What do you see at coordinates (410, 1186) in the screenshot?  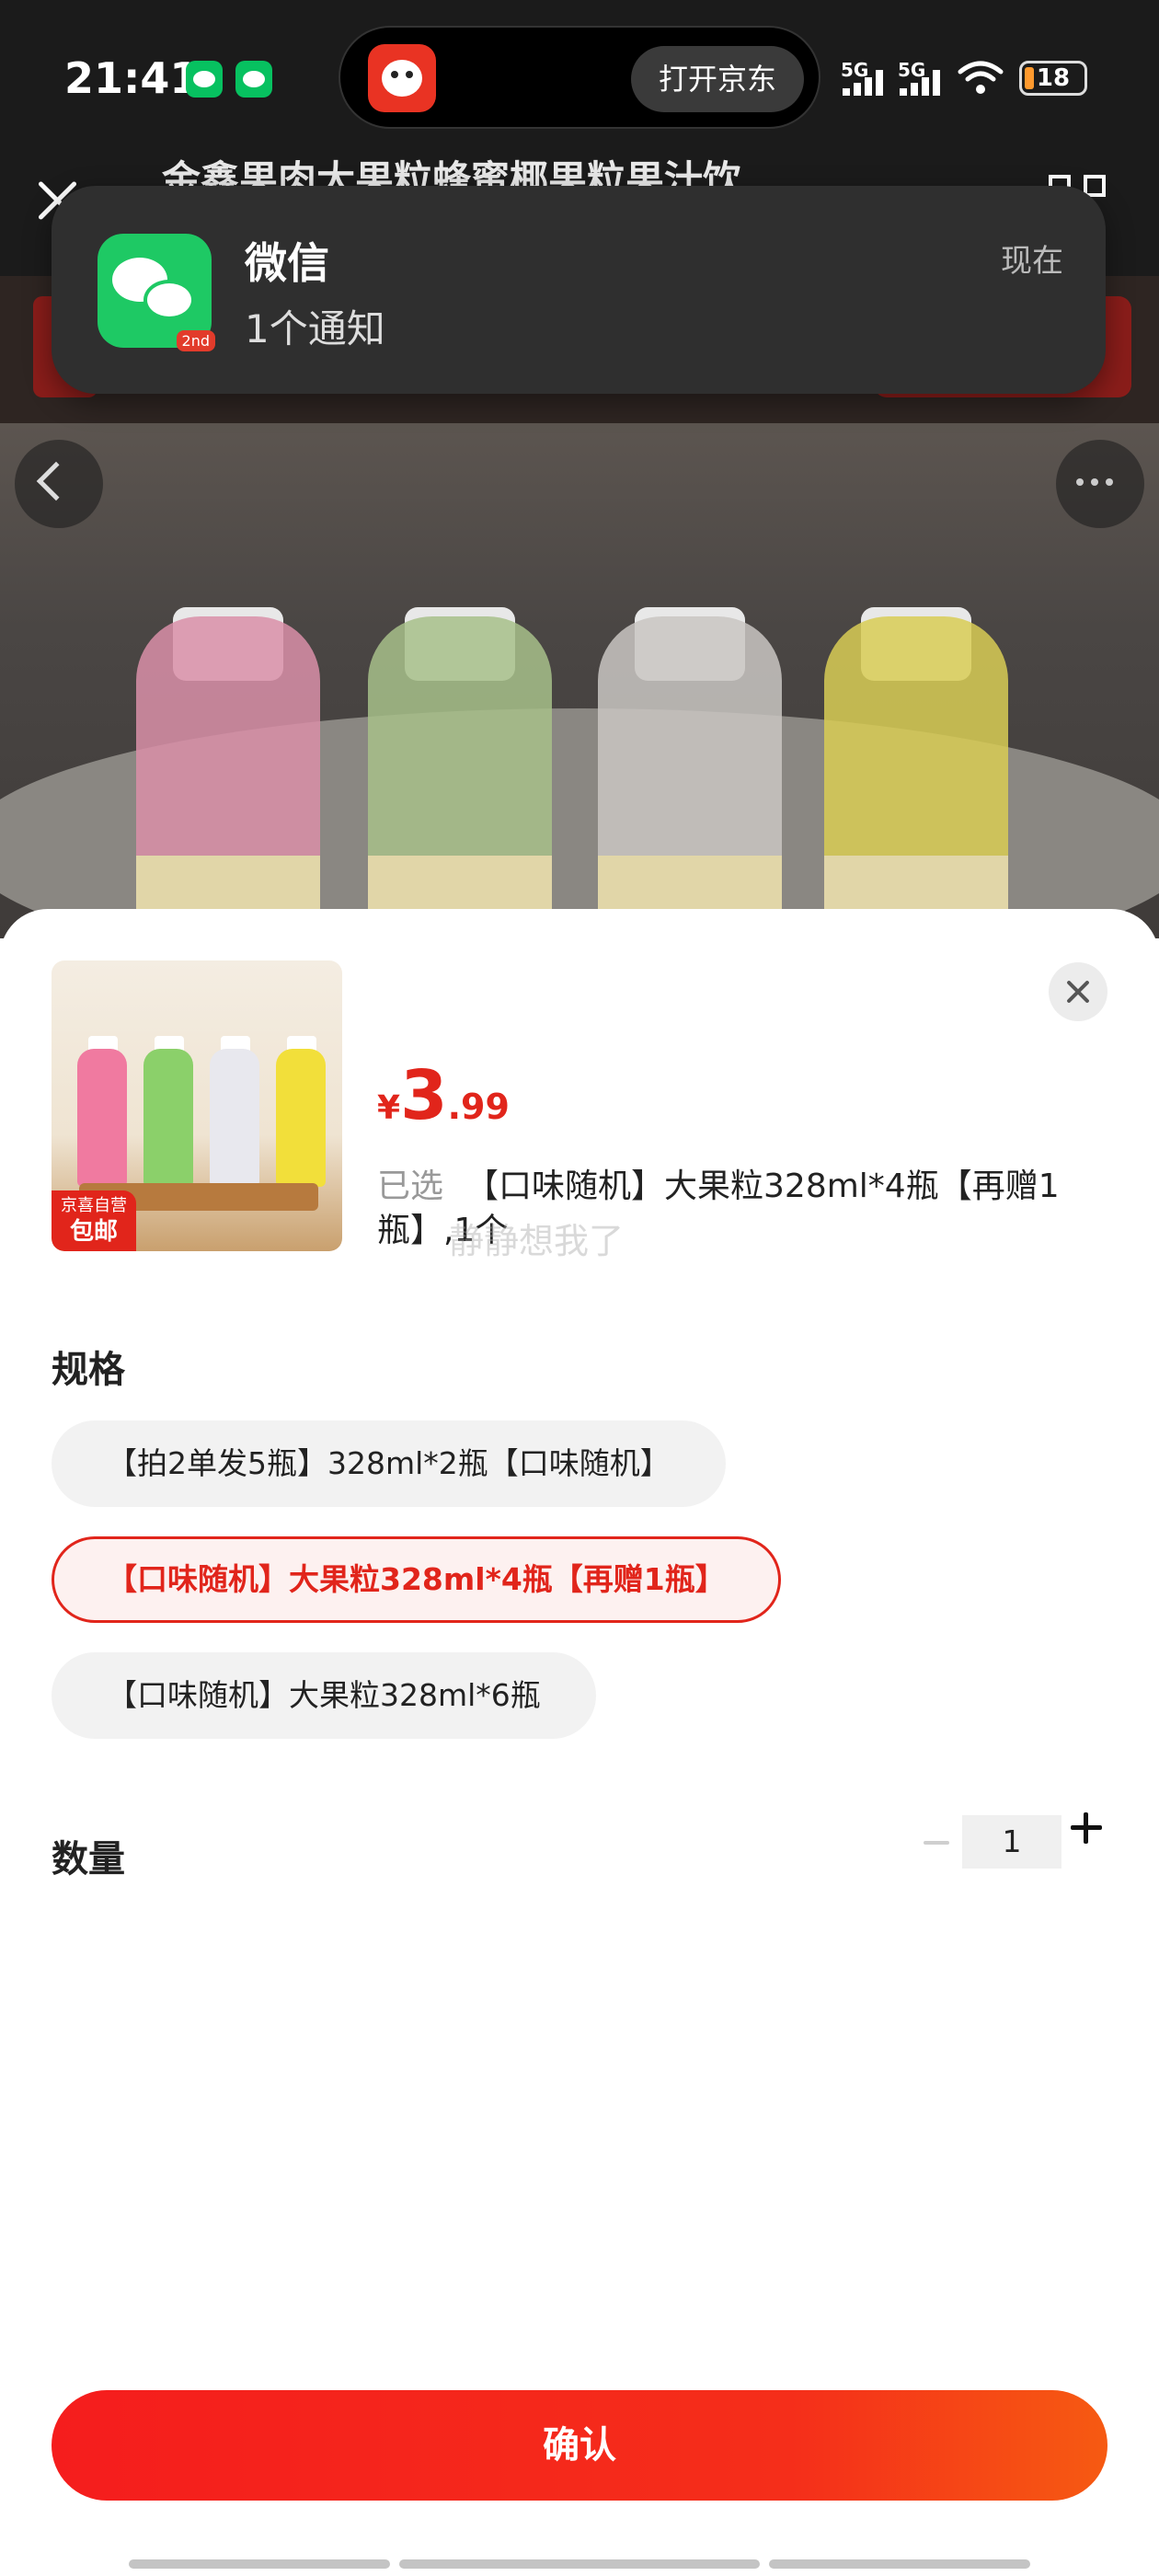 I see `selected-prefix: 已选` at bounding box center [410, 1186].